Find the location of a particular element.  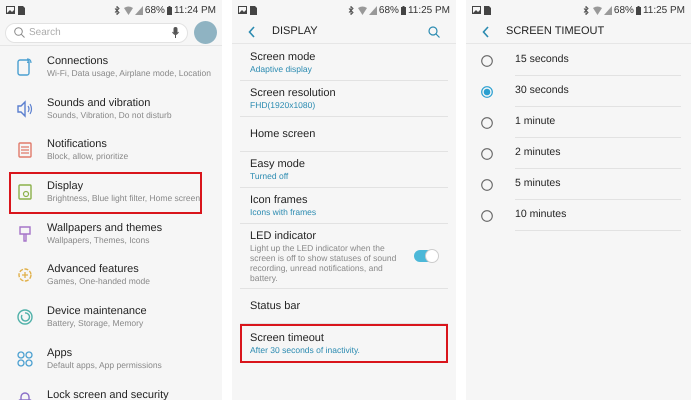

microphone-icon is located at coordinates (175, 32).